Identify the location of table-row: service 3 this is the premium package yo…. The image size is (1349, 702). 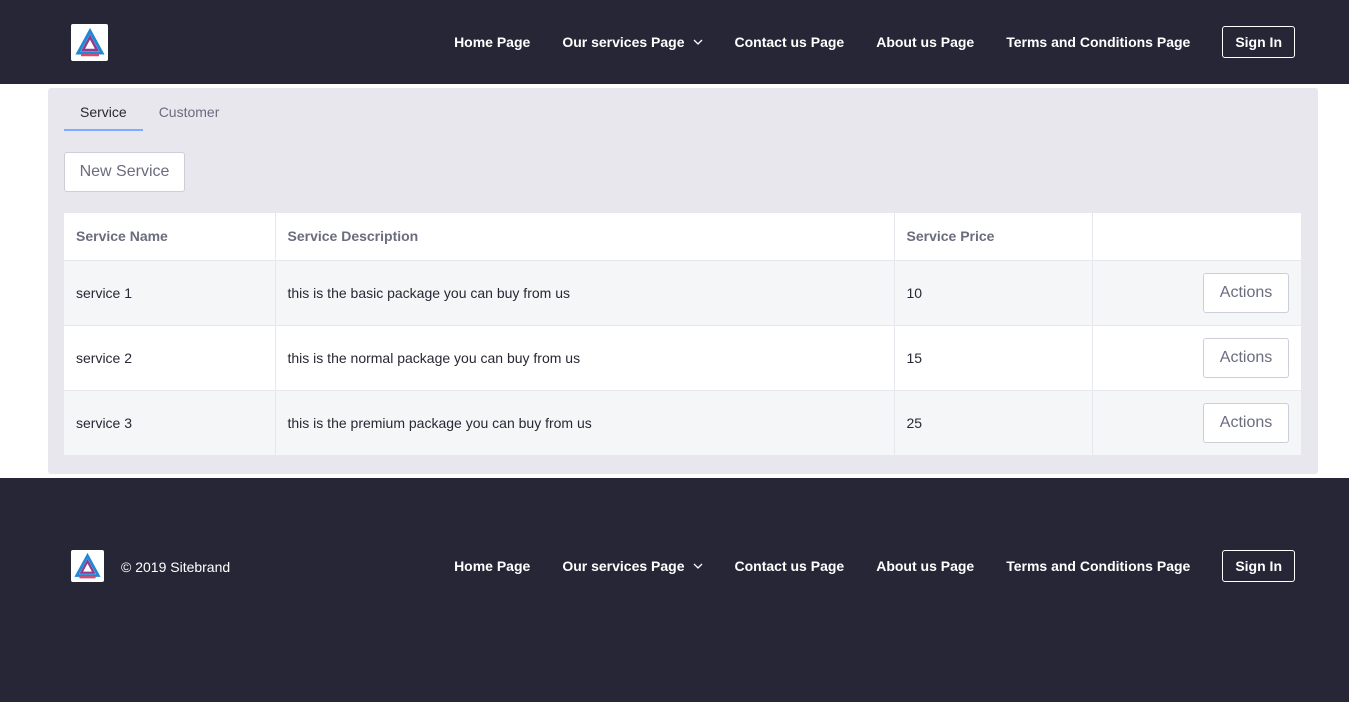
(682, 423).